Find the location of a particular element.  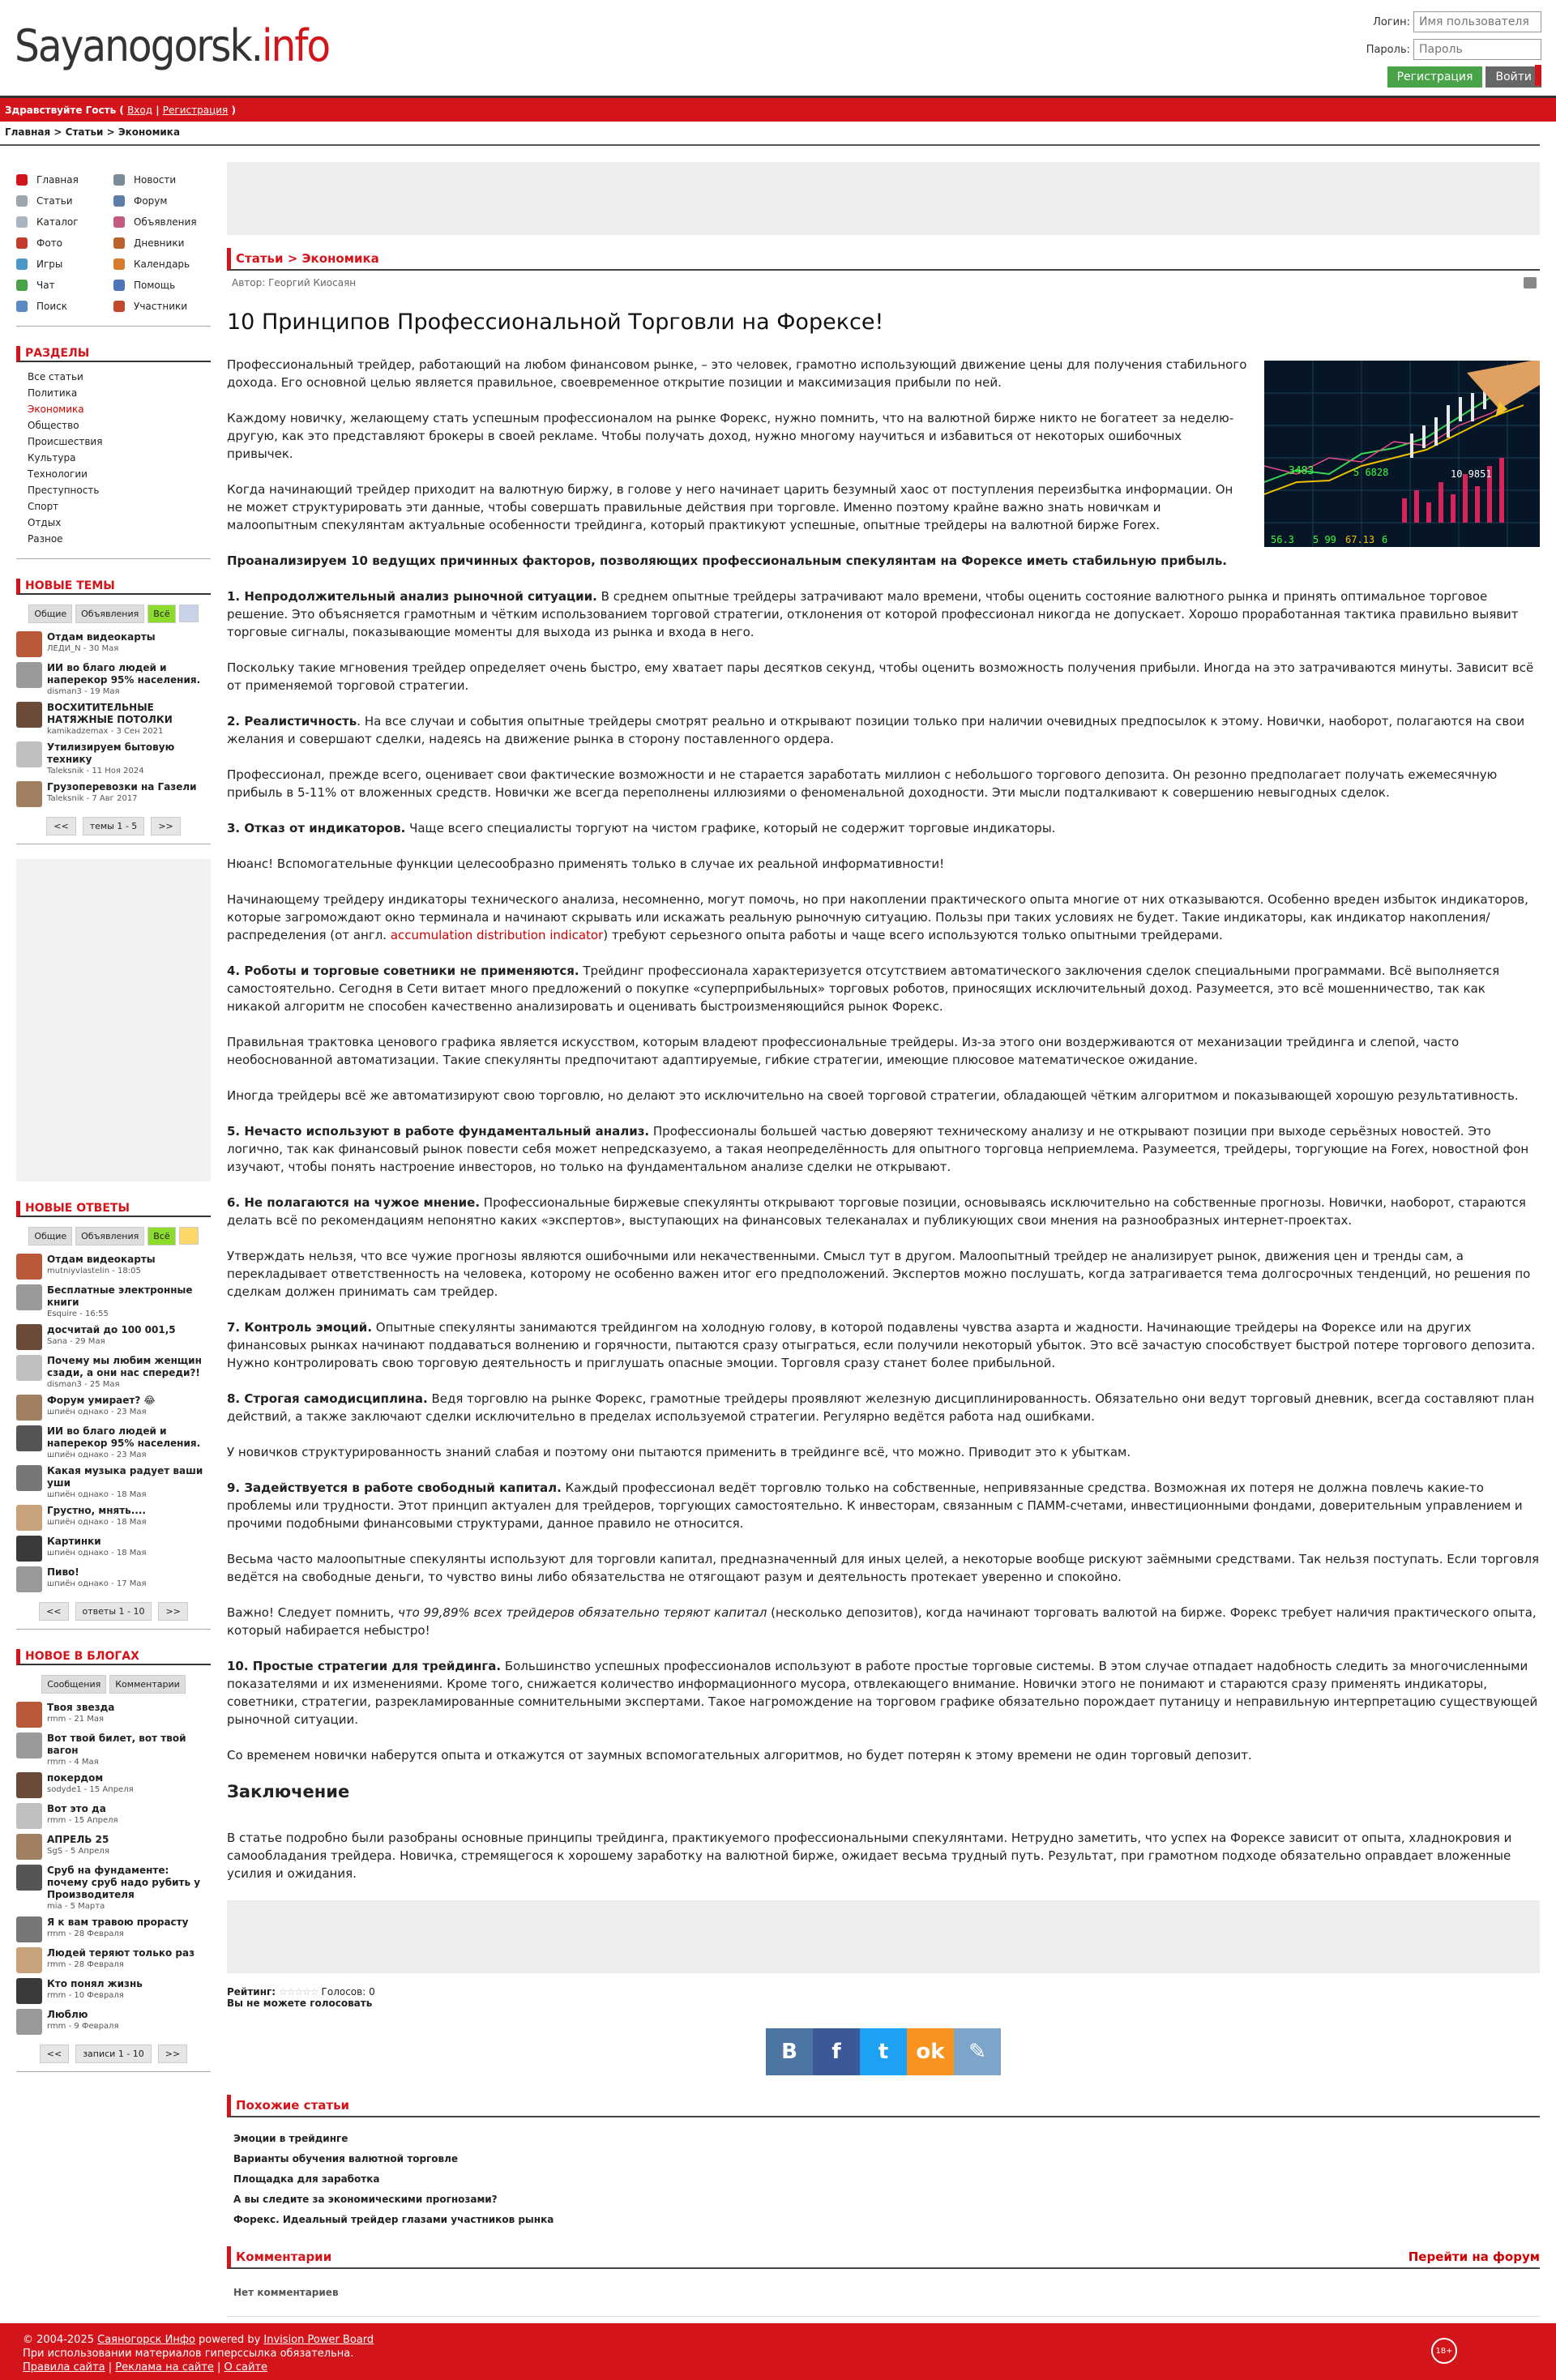

menu-item-9: Календарь is located at coordinates (162, 264).